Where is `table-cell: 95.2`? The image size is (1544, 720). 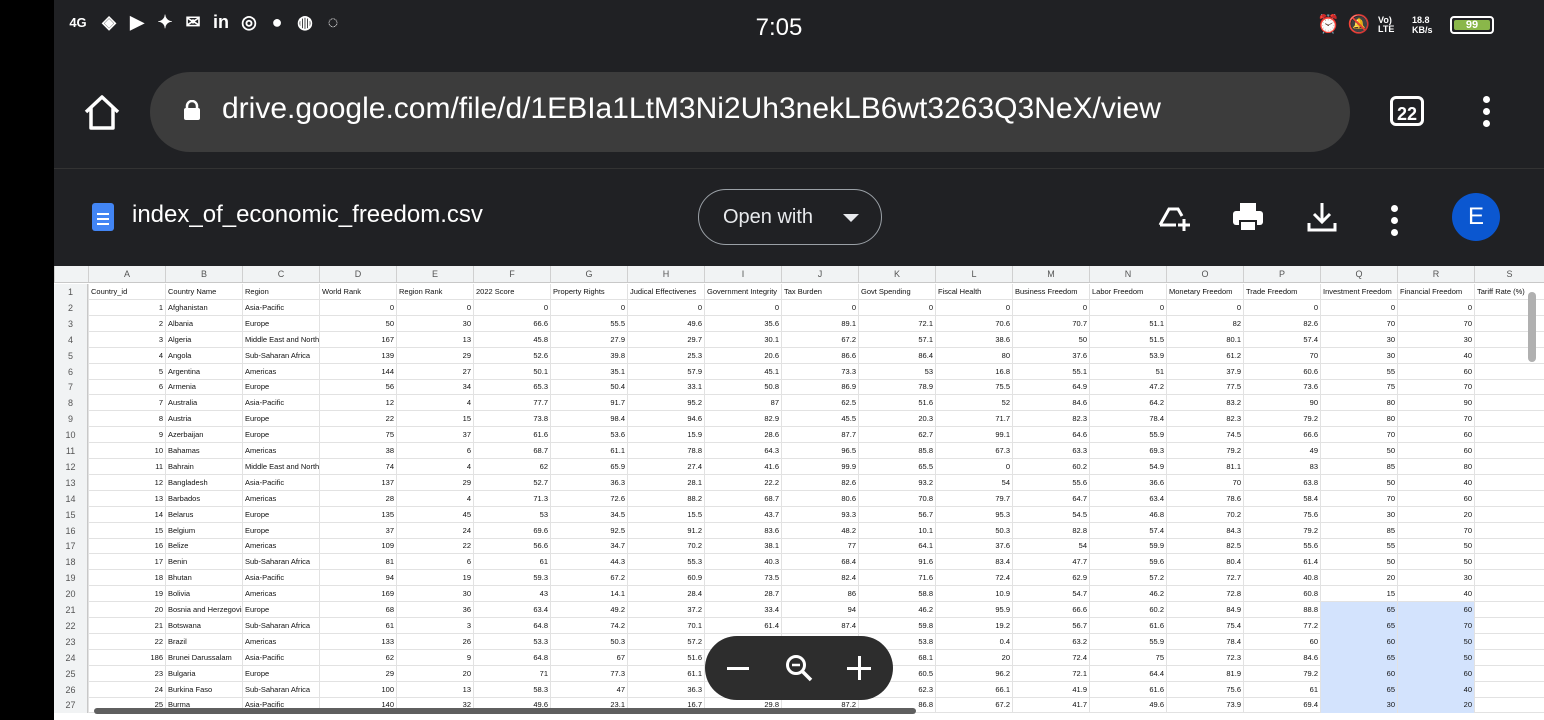
table-cell: 95.2 is located at coordinates (665, 403).